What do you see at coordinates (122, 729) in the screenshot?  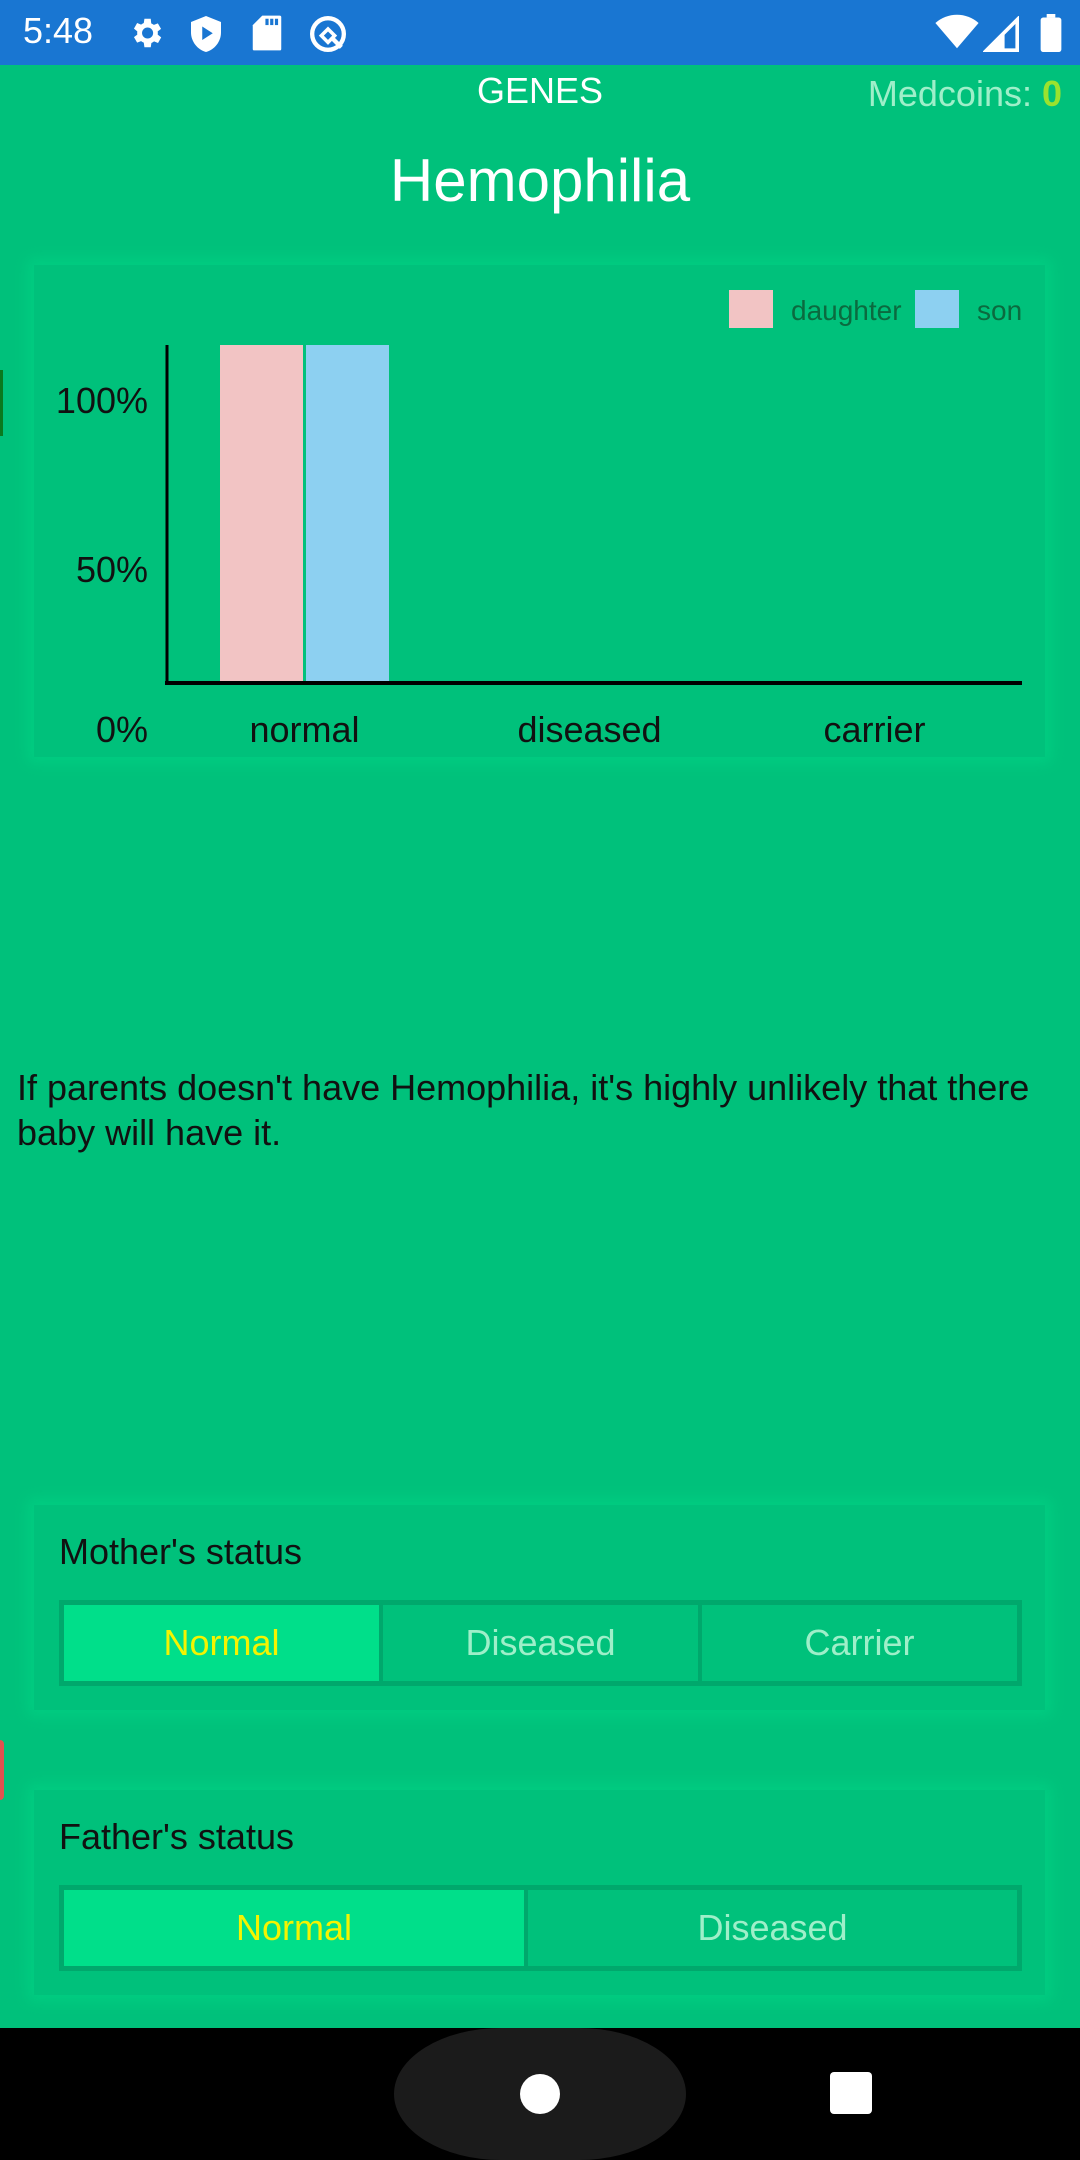 I see `y-tick-label: 0%` at bounding box center [122, 729].